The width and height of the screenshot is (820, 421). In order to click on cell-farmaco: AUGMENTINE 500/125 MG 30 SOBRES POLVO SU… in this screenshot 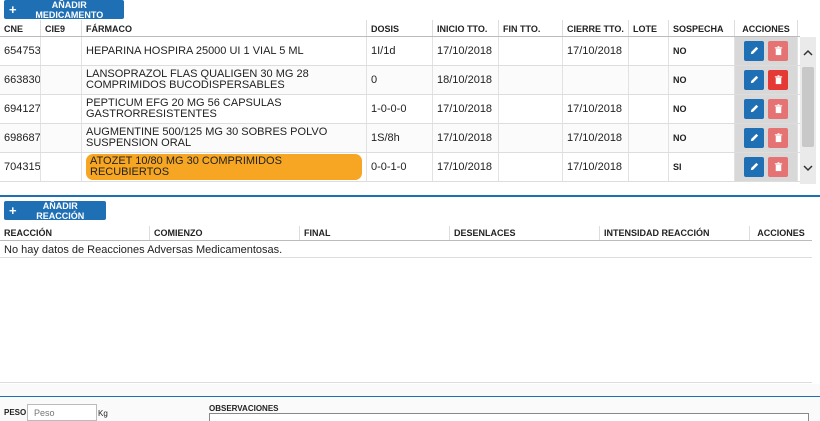, I will do `click(224, 138)`.